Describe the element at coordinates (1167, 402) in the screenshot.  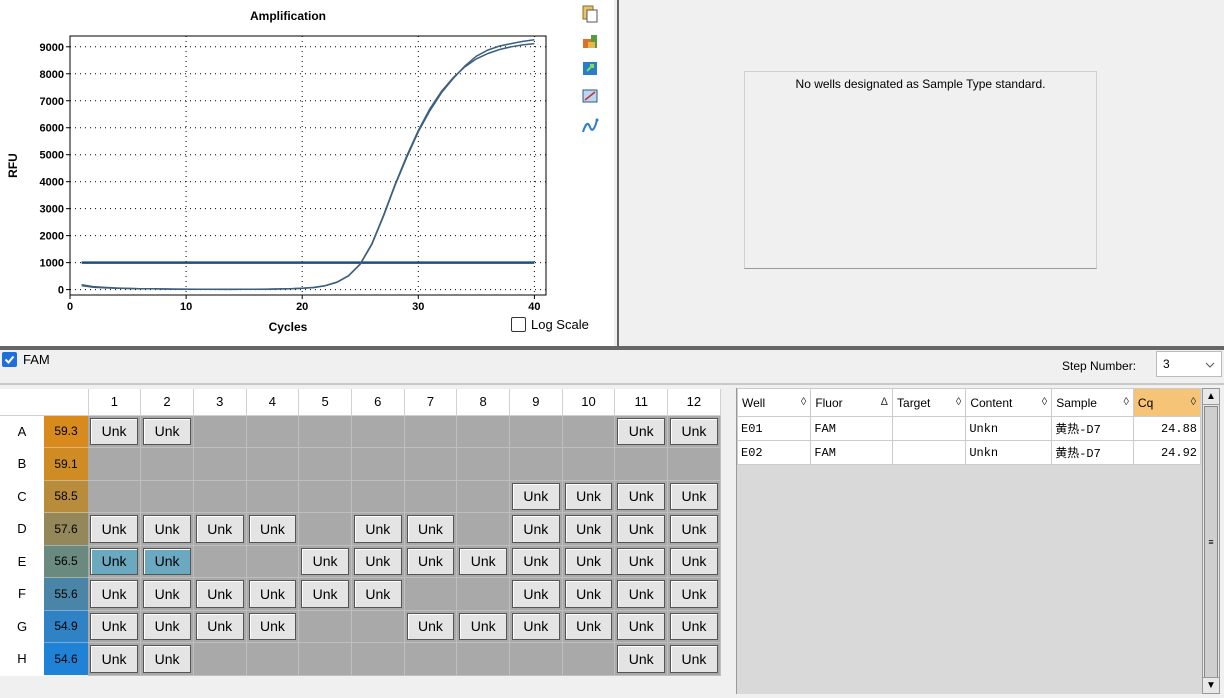
I see `column-header-cq: Cq ◊` at that location.